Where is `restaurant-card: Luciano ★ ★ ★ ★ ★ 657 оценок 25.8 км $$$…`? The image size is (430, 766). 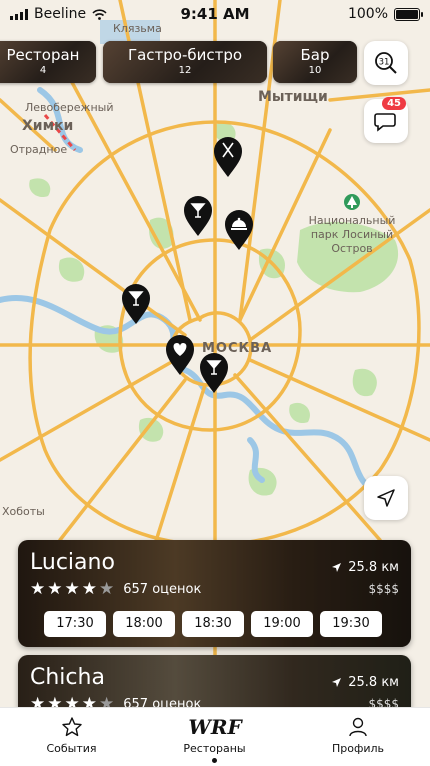
restaurant-card: Luciano ★ ★ ★ ★ ★ 657 оценок 25.8 км $$$… is located at coordinates (214, 593).